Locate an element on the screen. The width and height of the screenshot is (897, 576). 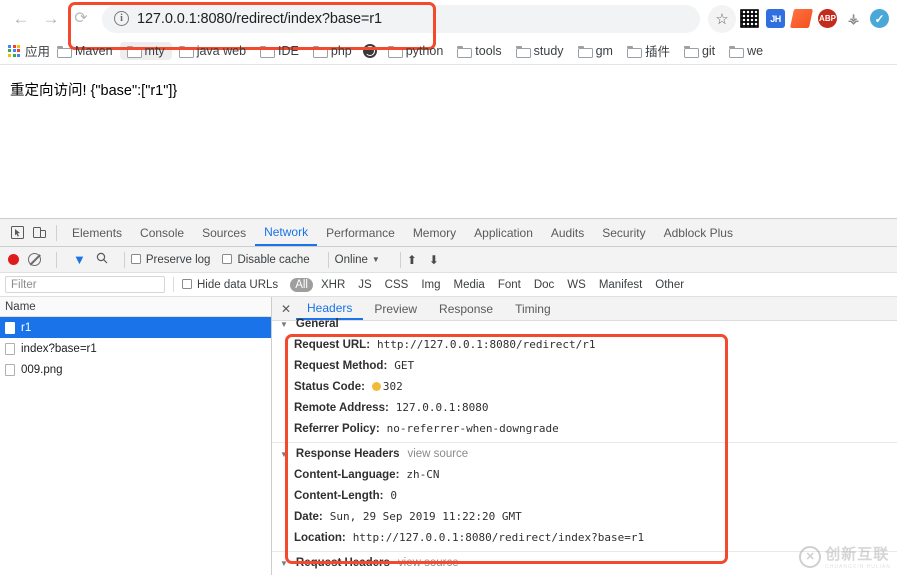
globe-bookmark-icon is located at coordinates (369, 50).